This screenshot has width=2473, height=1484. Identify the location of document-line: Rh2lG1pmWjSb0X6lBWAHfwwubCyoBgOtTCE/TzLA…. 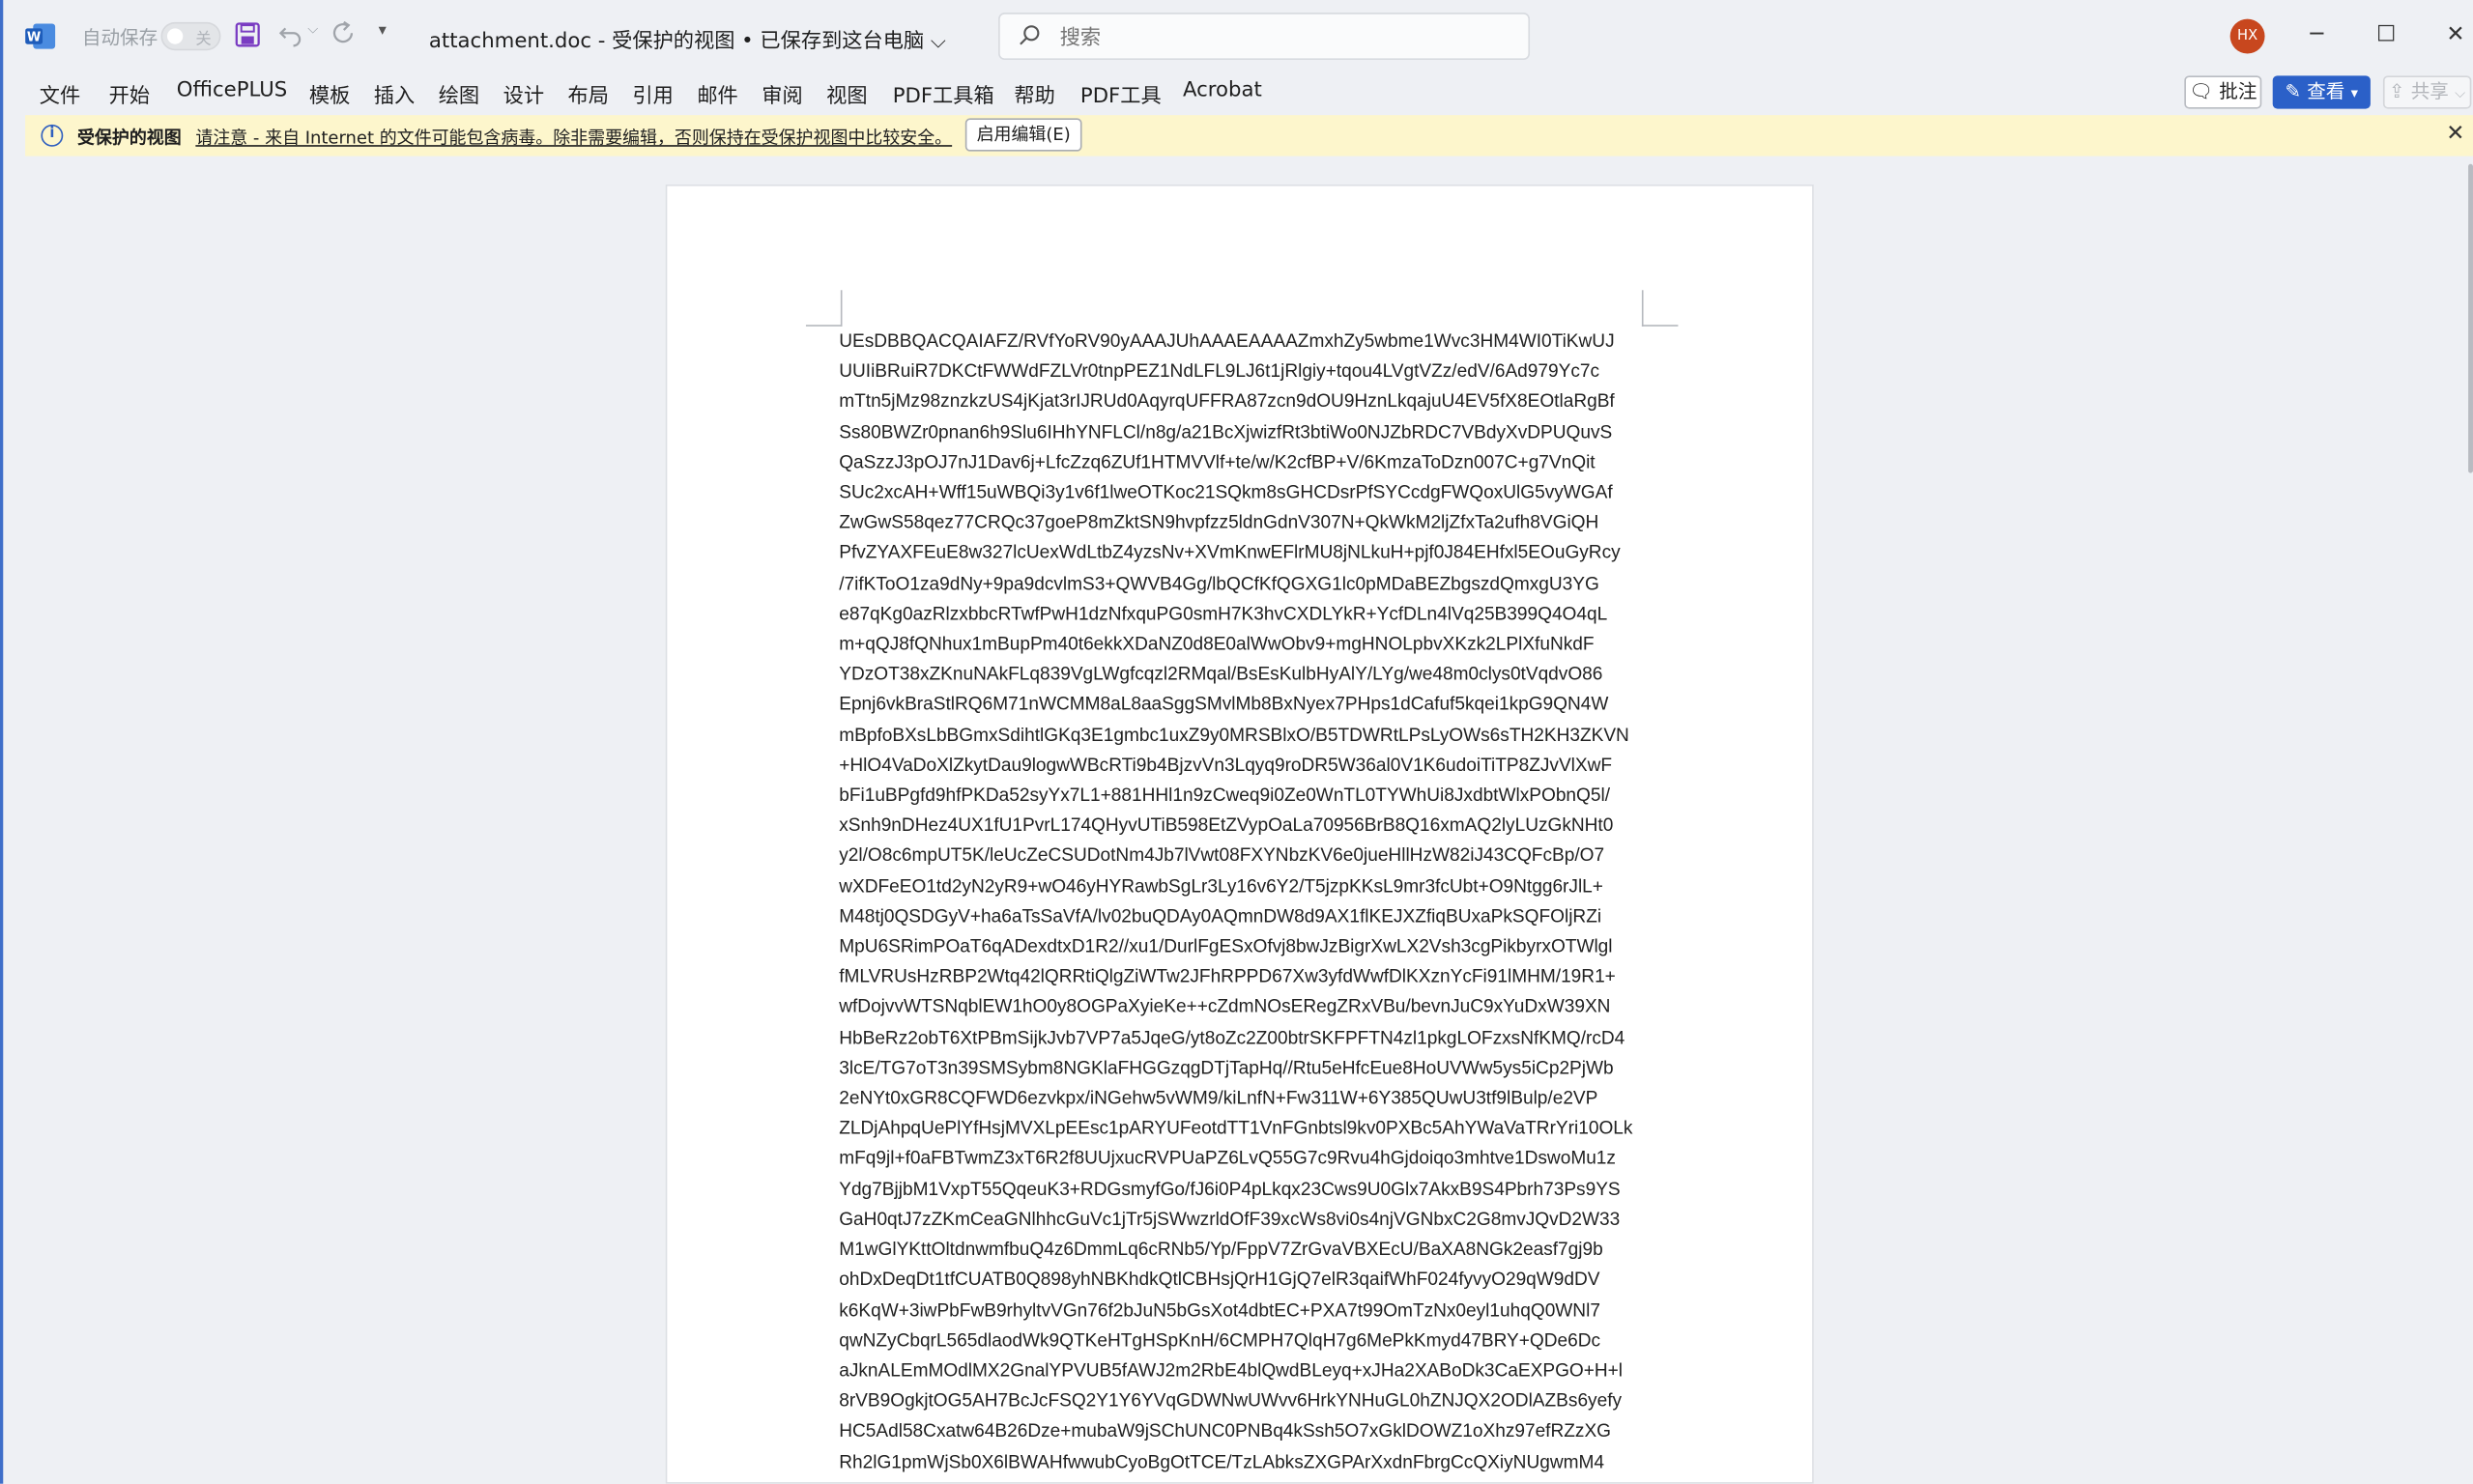
(1221, 1462).